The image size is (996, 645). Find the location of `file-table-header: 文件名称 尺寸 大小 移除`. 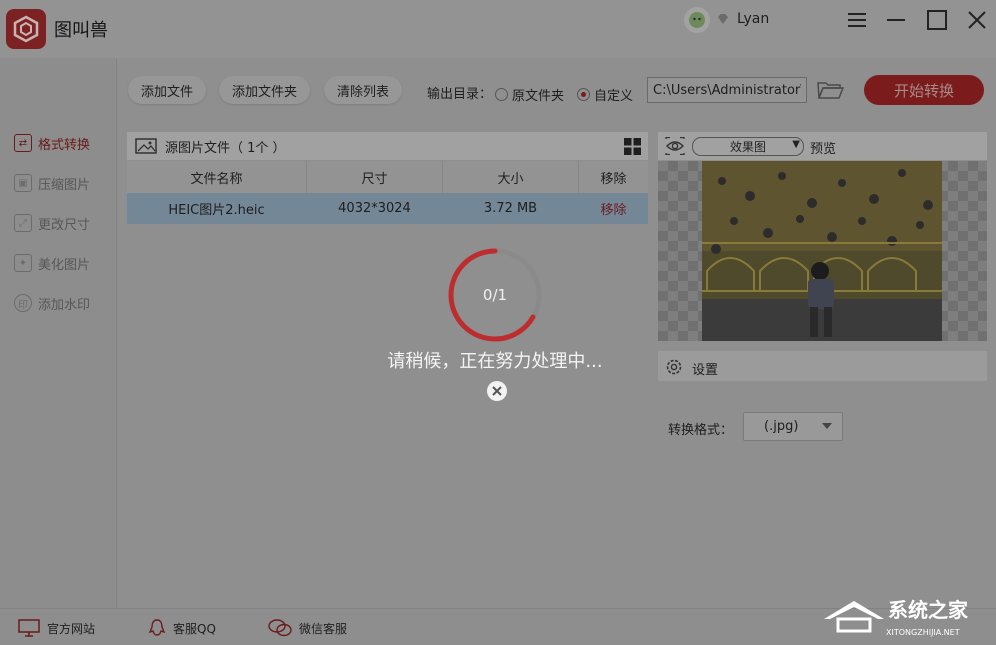

file-table-header: 文件名称 尺寸 大小 移除 is located at coordinates (387, 177).